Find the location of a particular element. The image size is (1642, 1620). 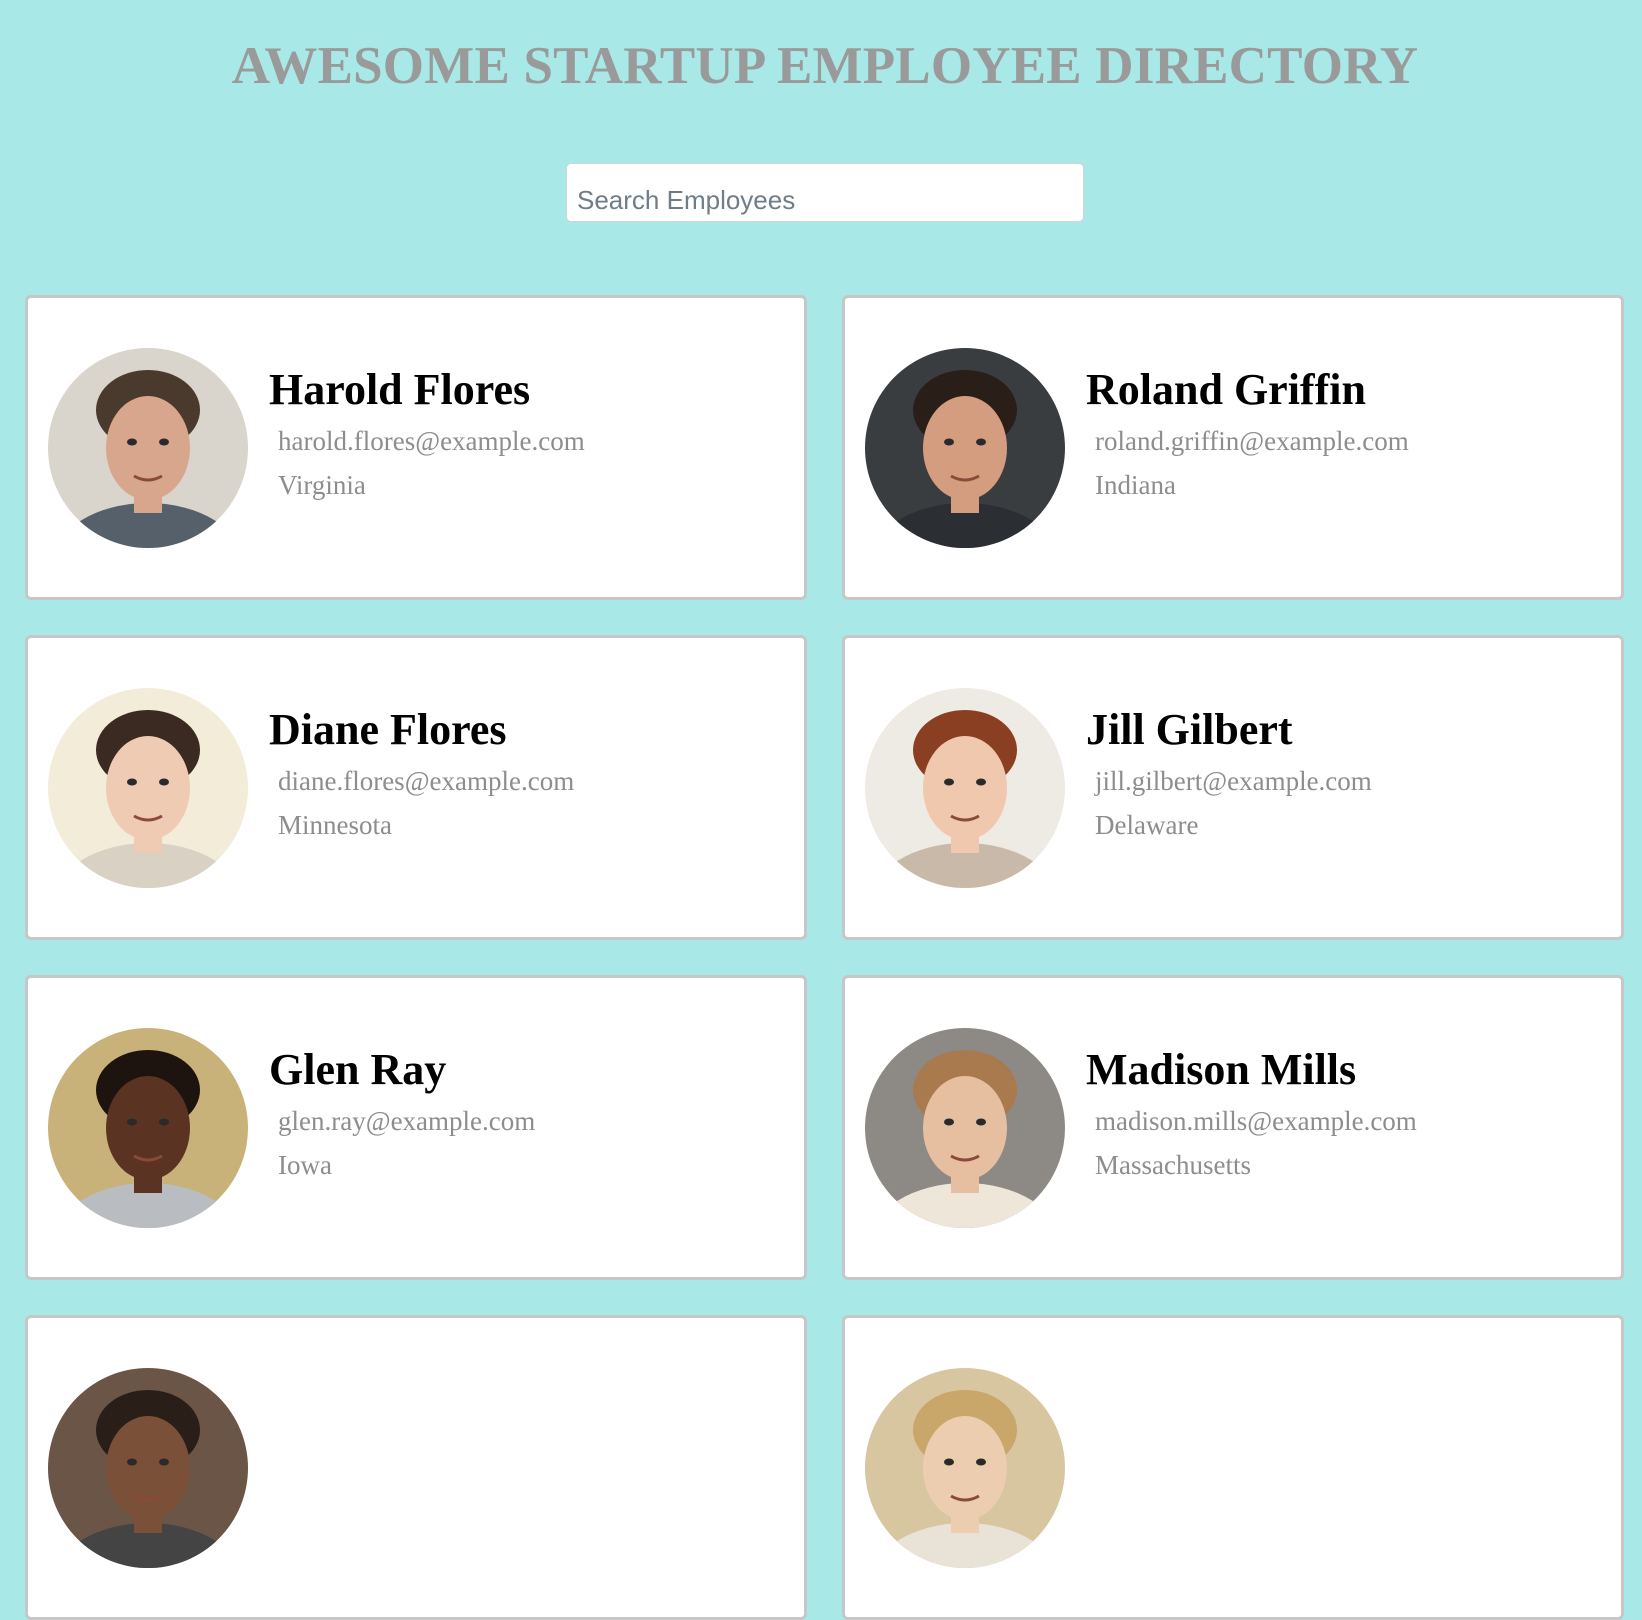

employee-location: Minnesota is located at coordinates (335, 825).